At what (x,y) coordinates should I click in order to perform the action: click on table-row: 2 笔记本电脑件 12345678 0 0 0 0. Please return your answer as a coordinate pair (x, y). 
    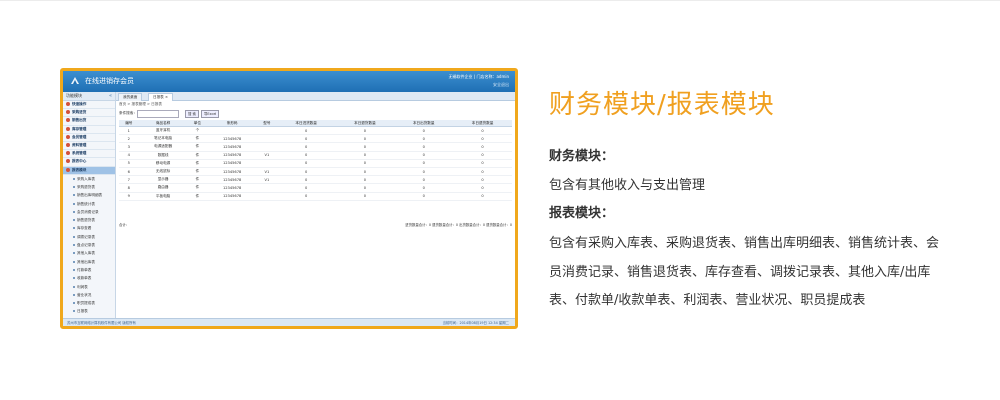
    Looking at the image, I should click on (315, 139).